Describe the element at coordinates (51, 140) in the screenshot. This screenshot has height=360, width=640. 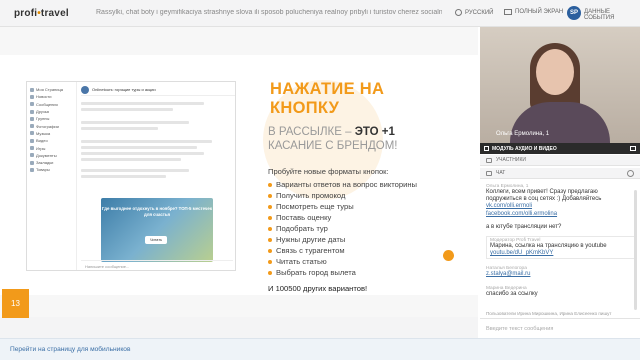
I see `embedded-sidebar-item: Видео` at that location.